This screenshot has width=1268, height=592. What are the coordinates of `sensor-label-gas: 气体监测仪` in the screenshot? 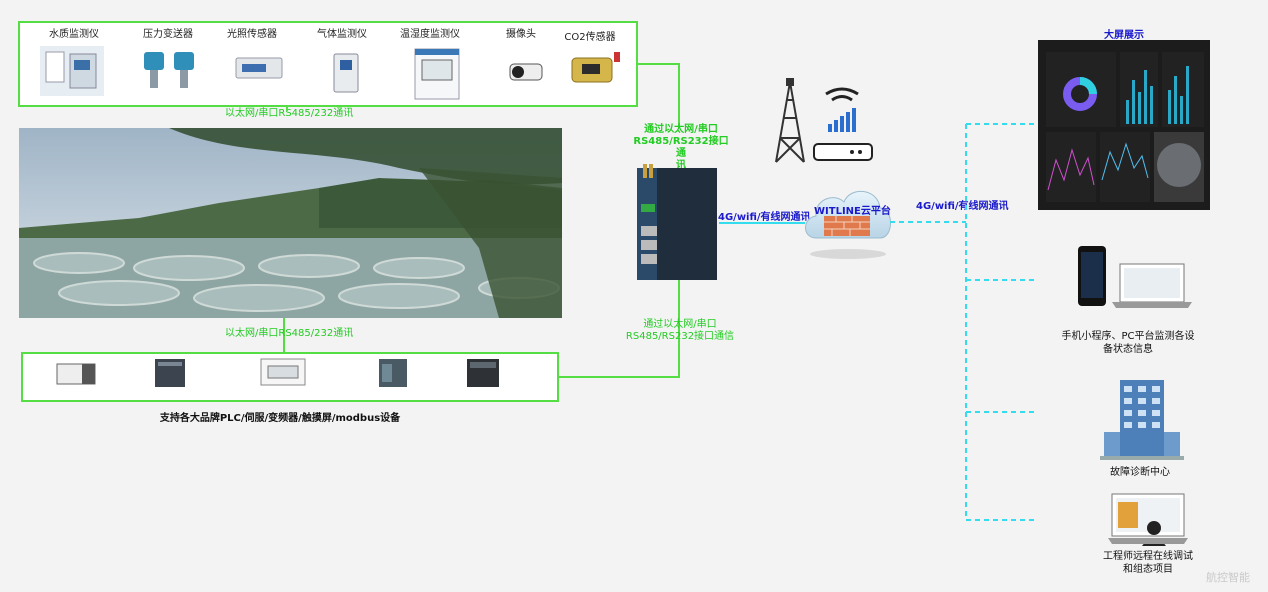 It's located at (342, 34).